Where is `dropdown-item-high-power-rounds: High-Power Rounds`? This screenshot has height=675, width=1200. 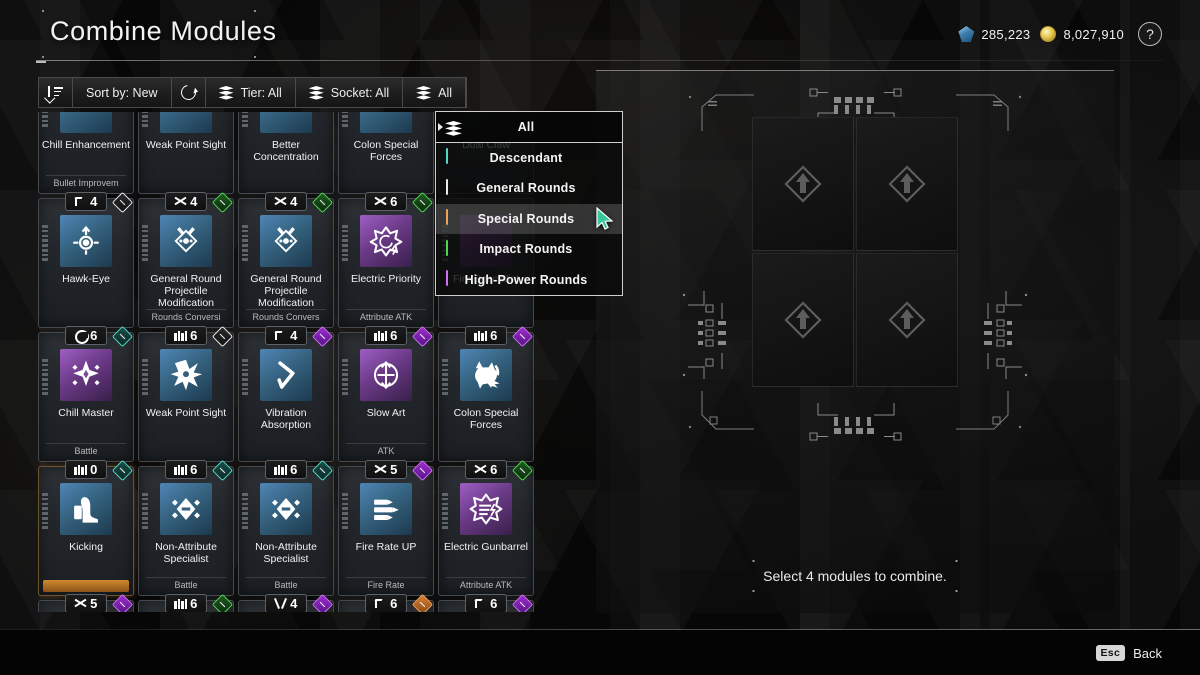 dropdown-item-high-power-rounds: High-Power Rounds is located at coordinates (529, 280).